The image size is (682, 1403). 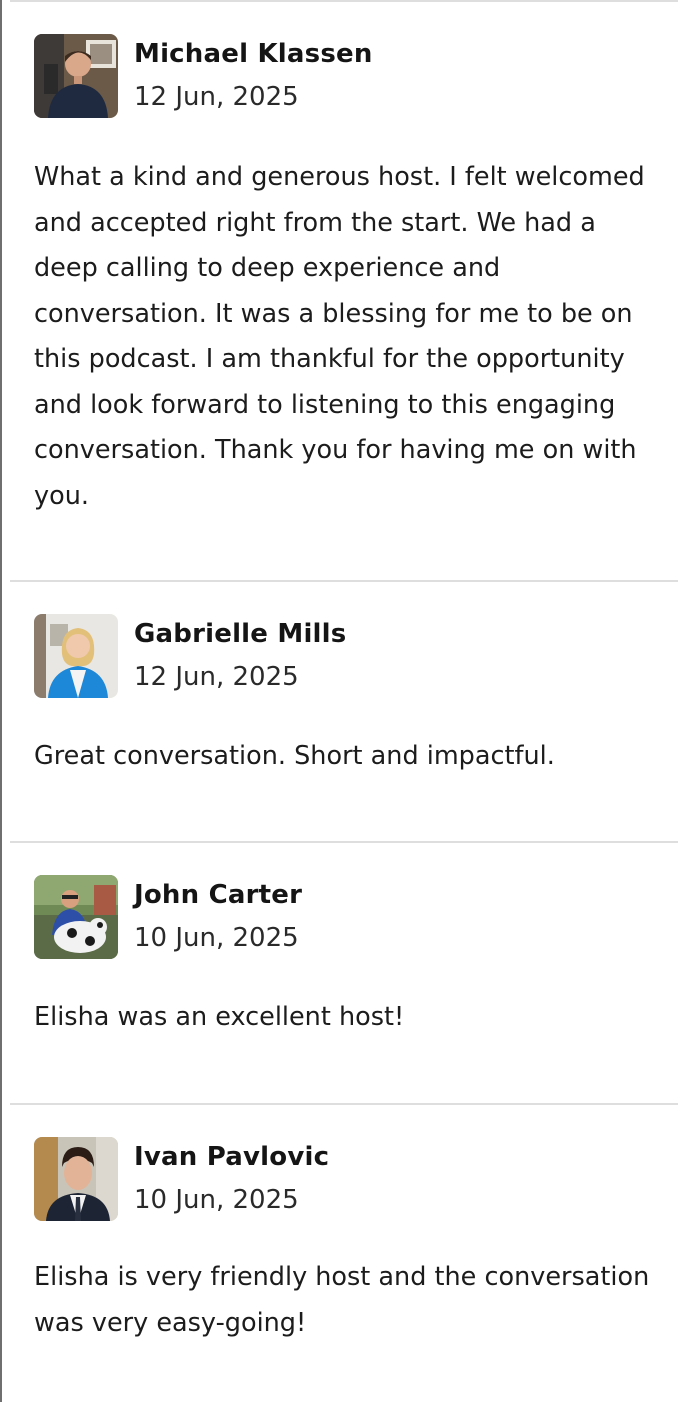 What do you see at coordinates (203, 76) in the screenshot?
I see `review-header: Michael Klassen 12 Jun, 2025` at bounding box center [203, 76].